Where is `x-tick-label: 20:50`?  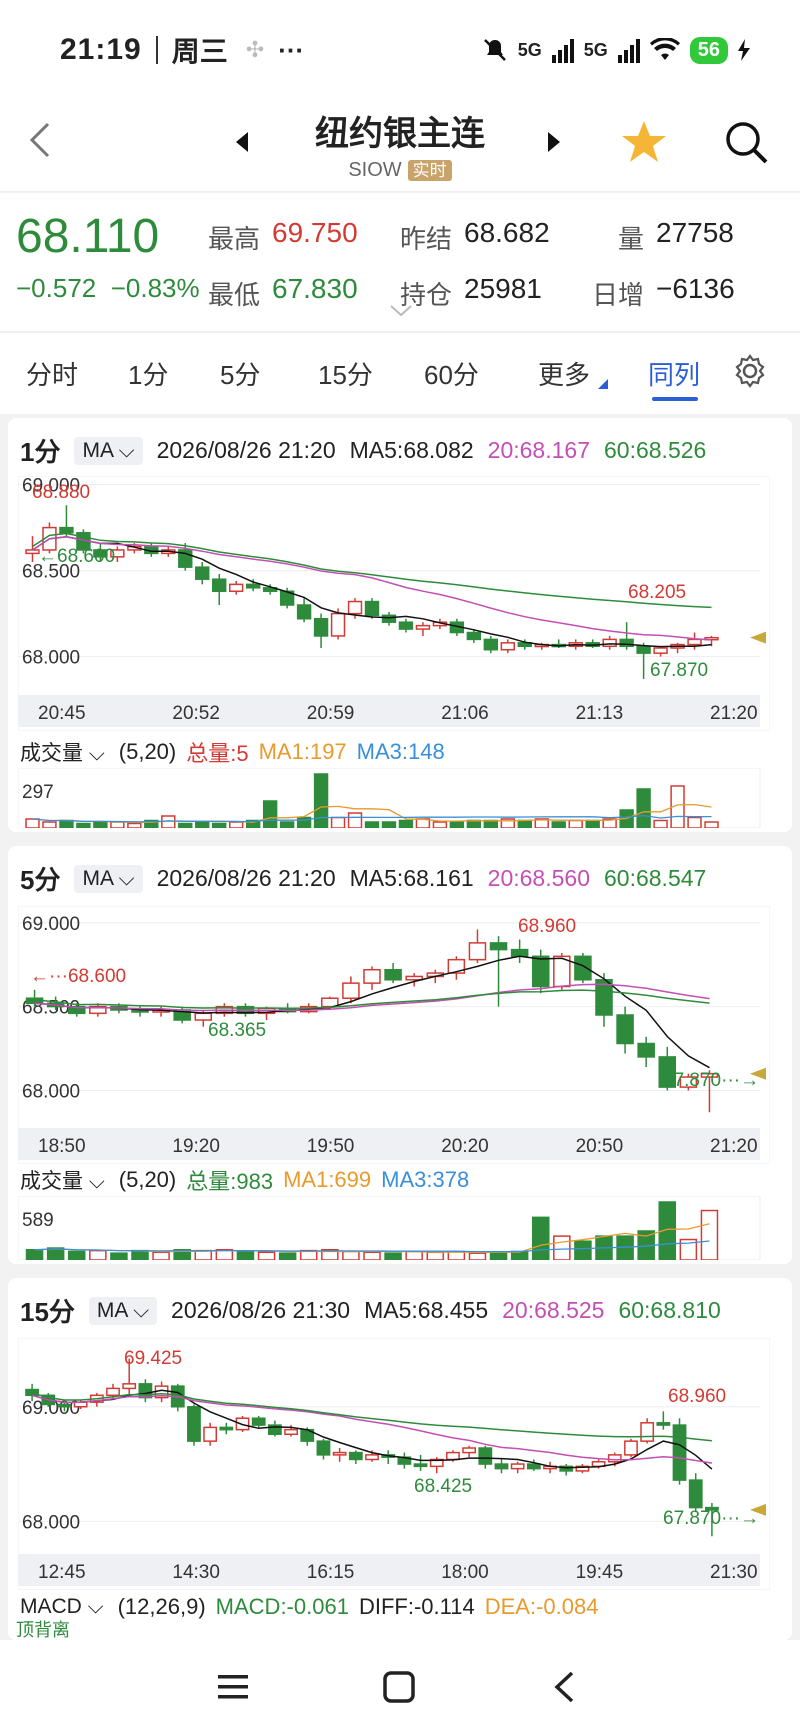
x-tick-label: 20:50 is located at coordinates (600, 1146).